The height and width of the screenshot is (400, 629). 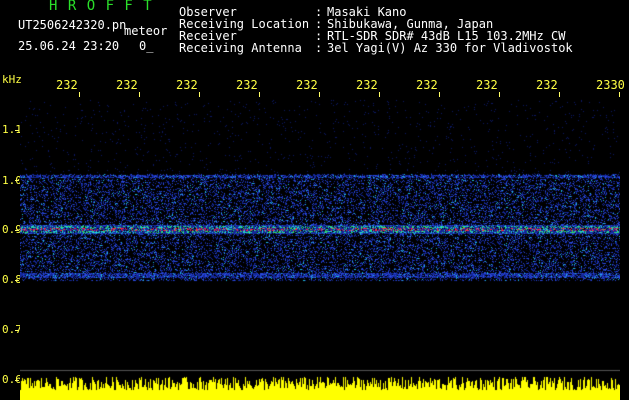 I want to click on antenna-value: 3el Yagi(V) Az 330 for Vladivostok, so click(x=450, y=48).